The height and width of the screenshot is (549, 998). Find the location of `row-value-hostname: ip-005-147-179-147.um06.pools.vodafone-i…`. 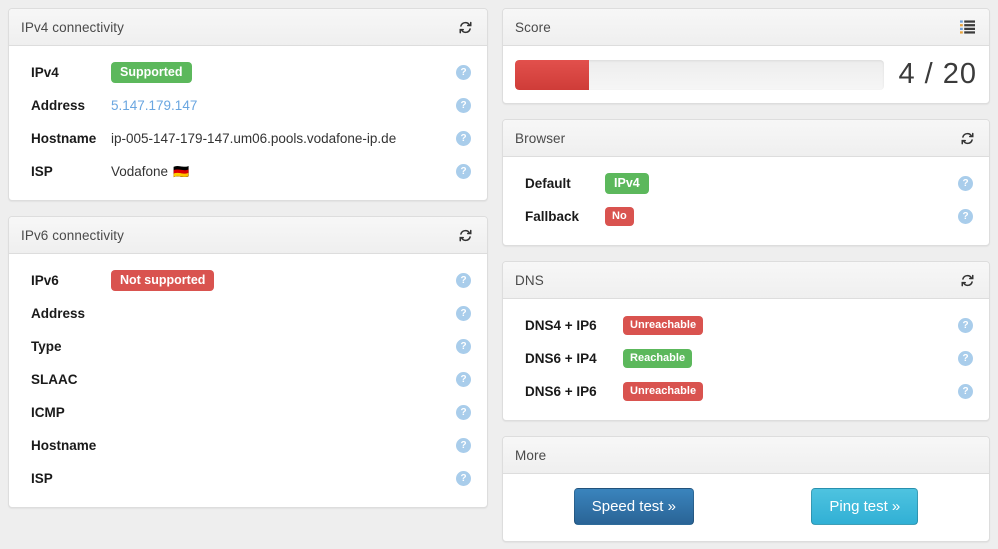

row-value-hostname: ip-005-147-179-147.um06.pools.vodafone-i… is located at coordinates (254, 138).